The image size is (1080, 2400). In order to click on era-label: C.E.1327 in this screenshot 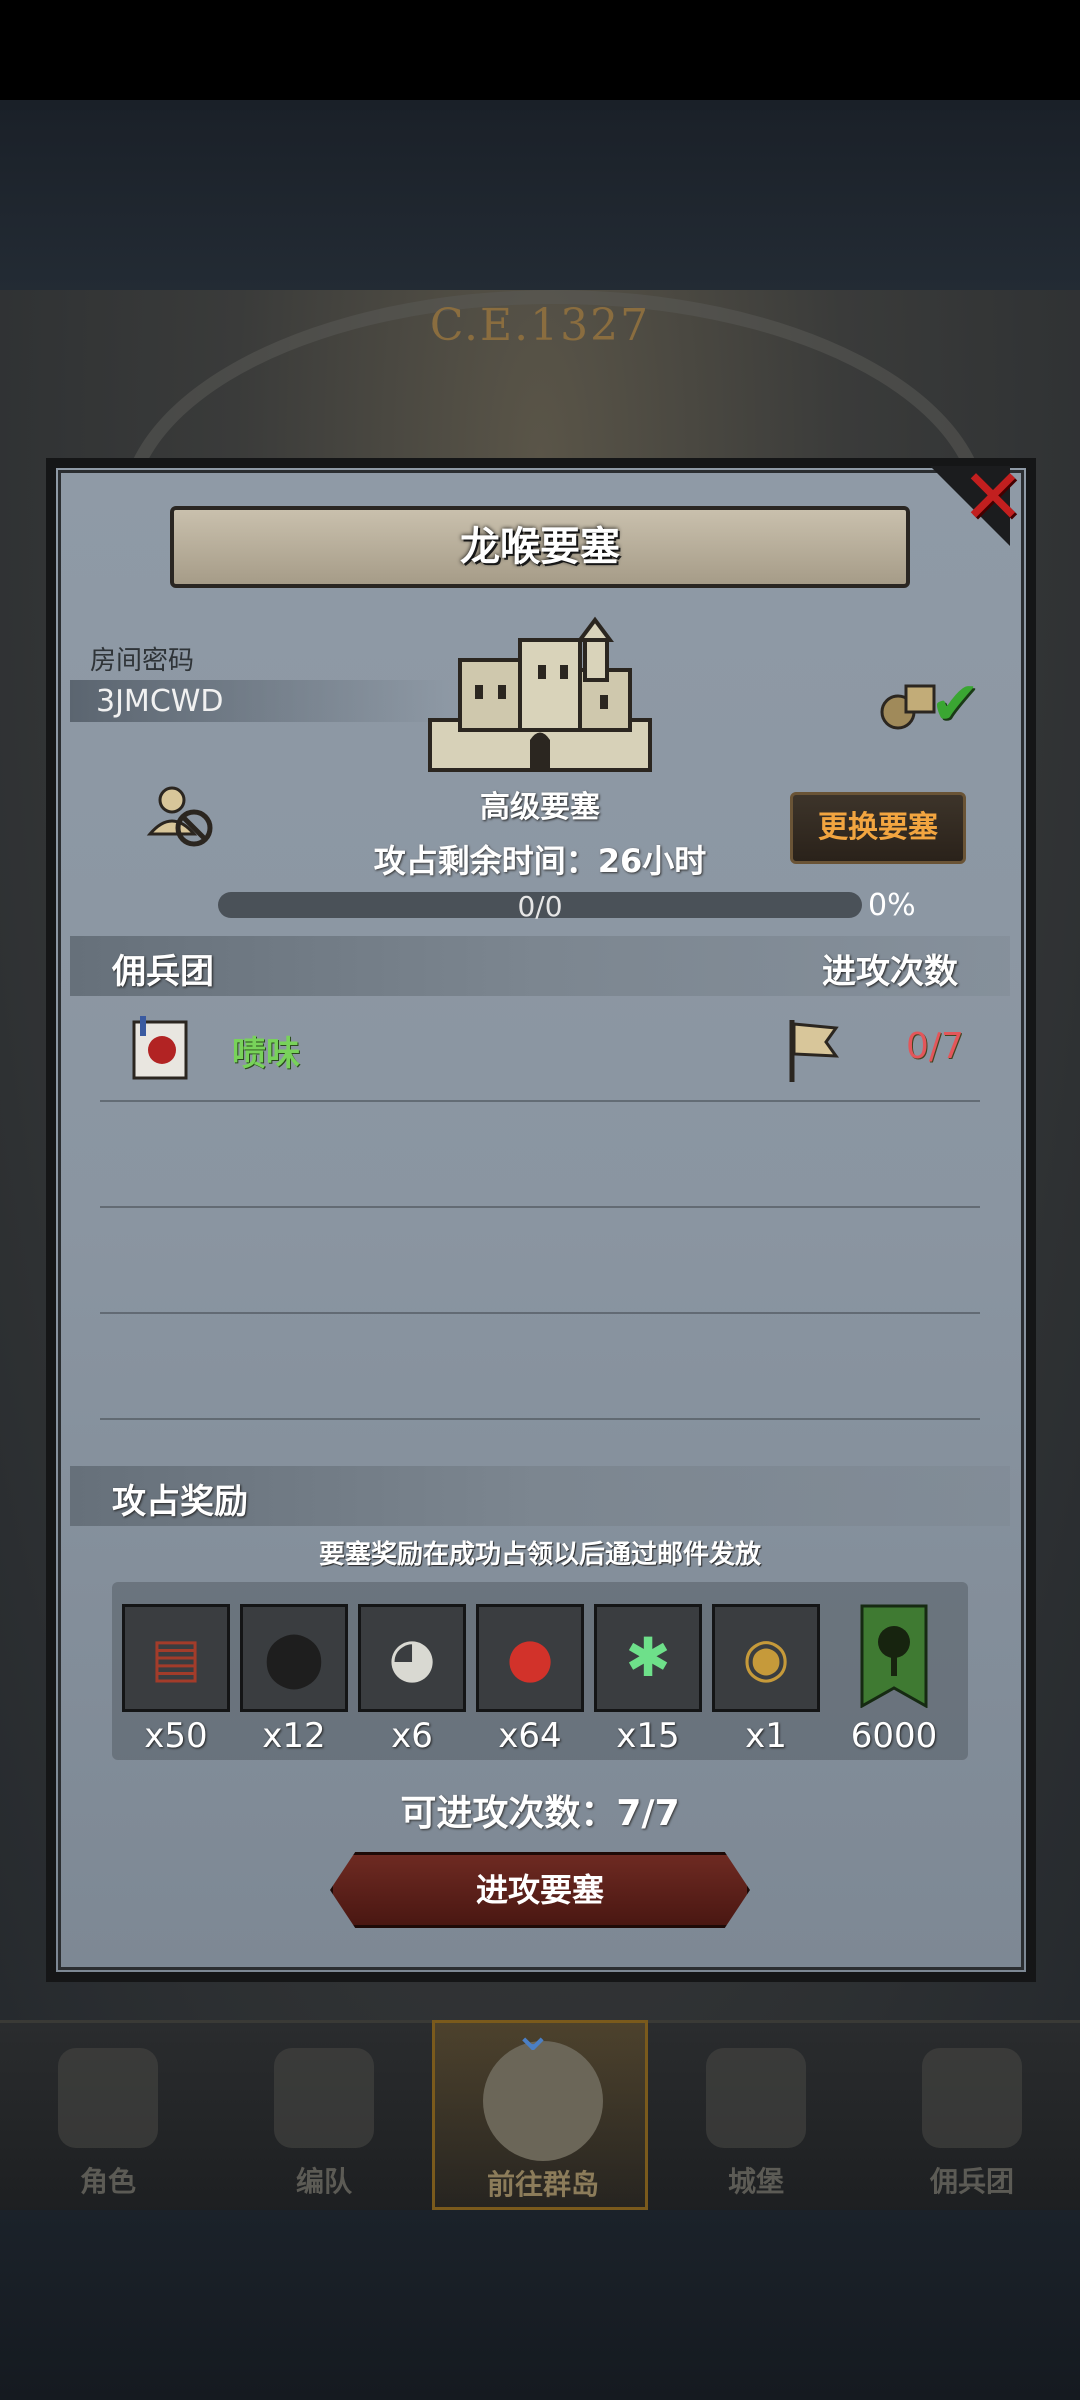, I will do `click(540, 325)`.